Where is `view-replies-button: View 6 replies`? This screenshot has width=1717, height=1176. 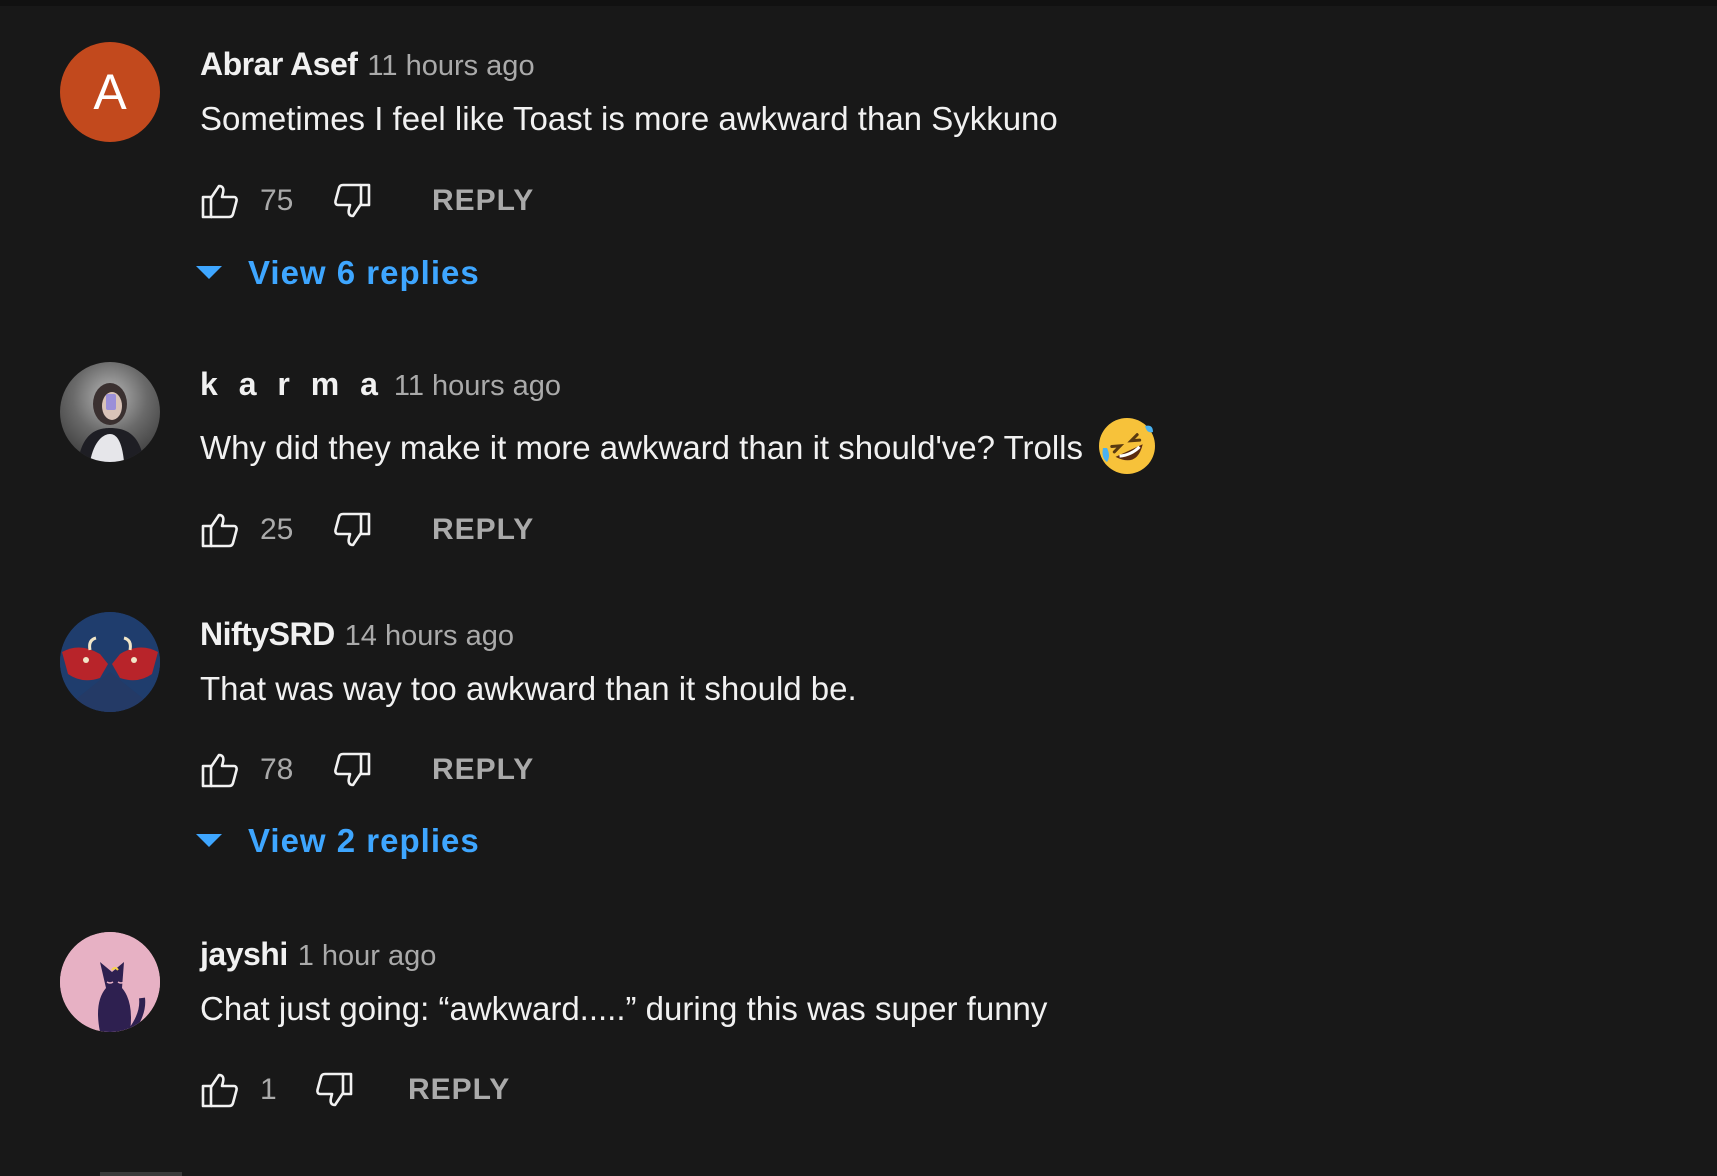 view-replies-button: View 6 replies is located at coordinates (338, 273).